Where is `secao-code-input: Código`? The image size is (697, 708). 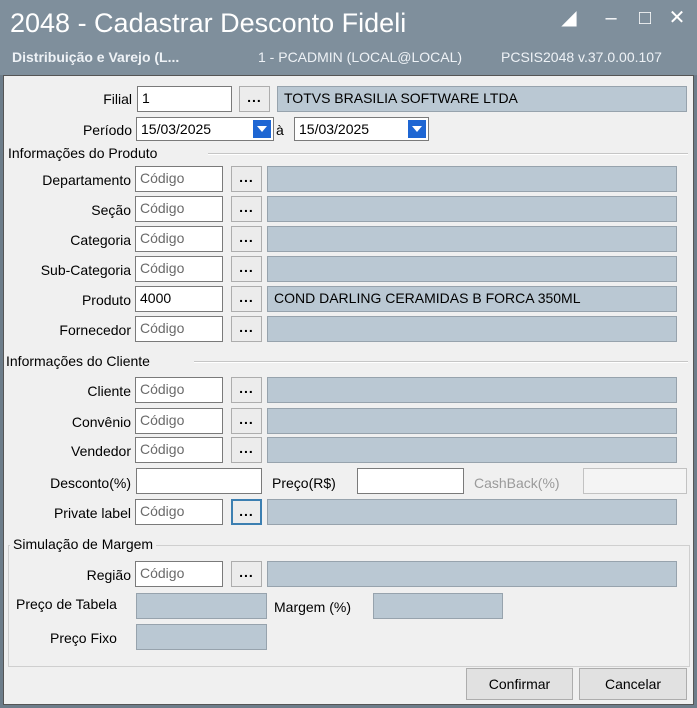
secao-code-input: Código is located at coordinates (179, 209).